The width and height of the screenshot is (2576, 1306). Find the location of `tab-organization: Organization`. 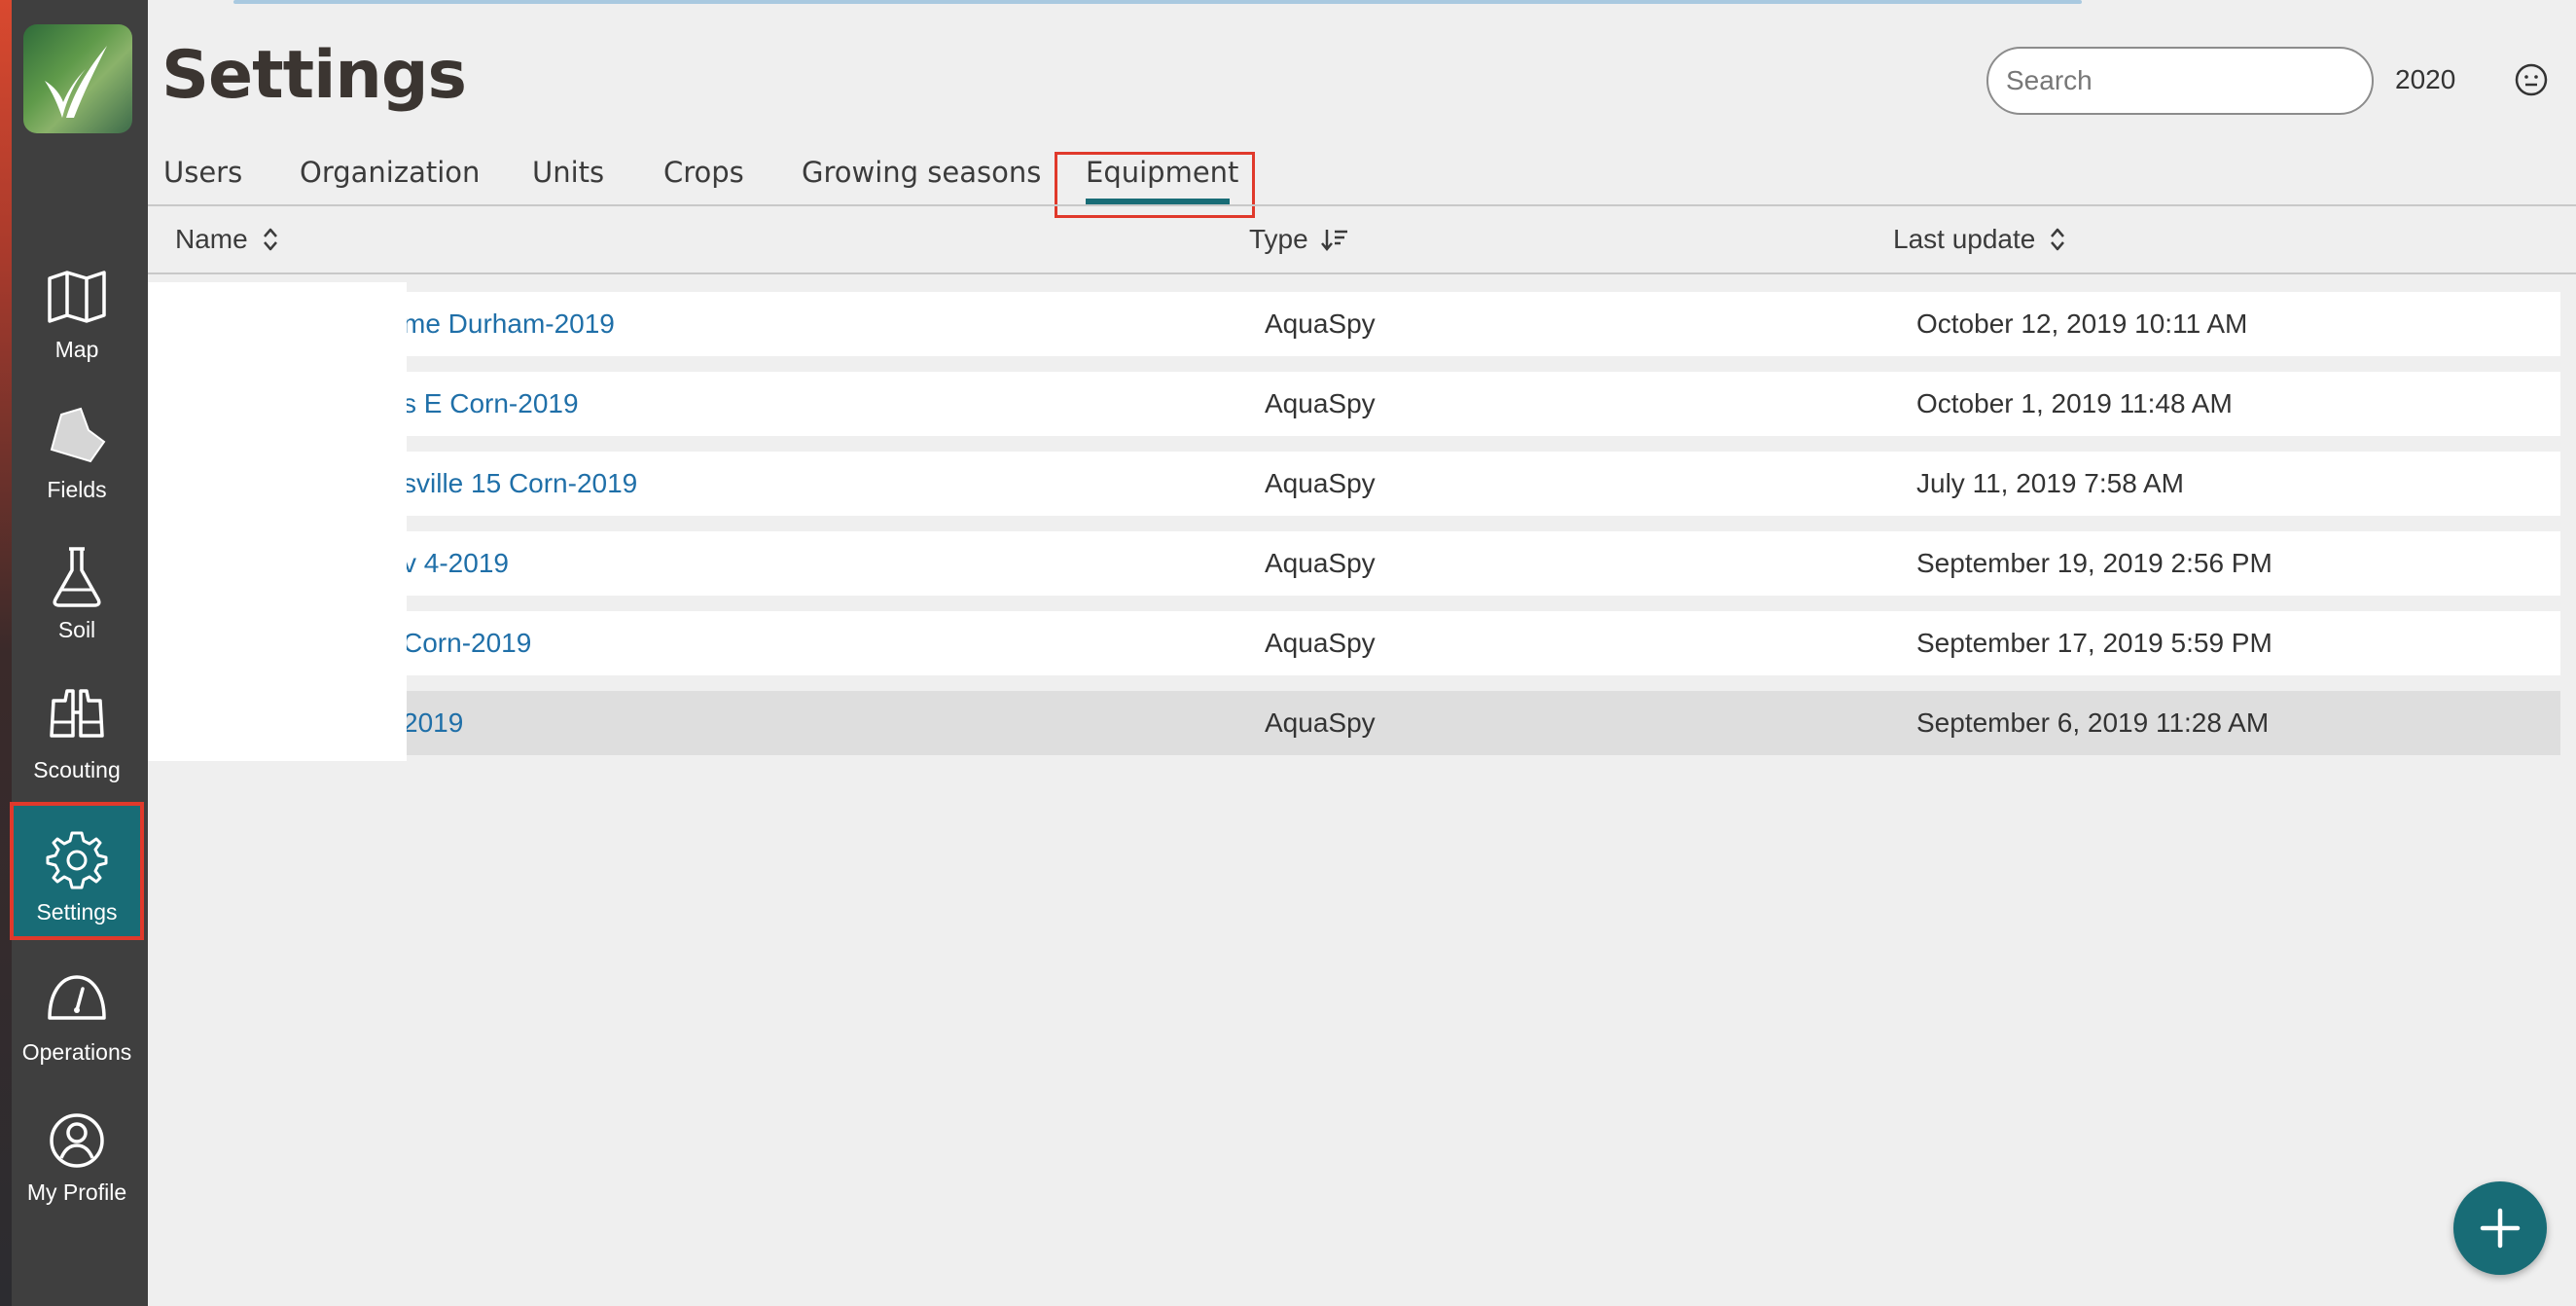

tab-organization: Organization is located at coordinates (390, 172).